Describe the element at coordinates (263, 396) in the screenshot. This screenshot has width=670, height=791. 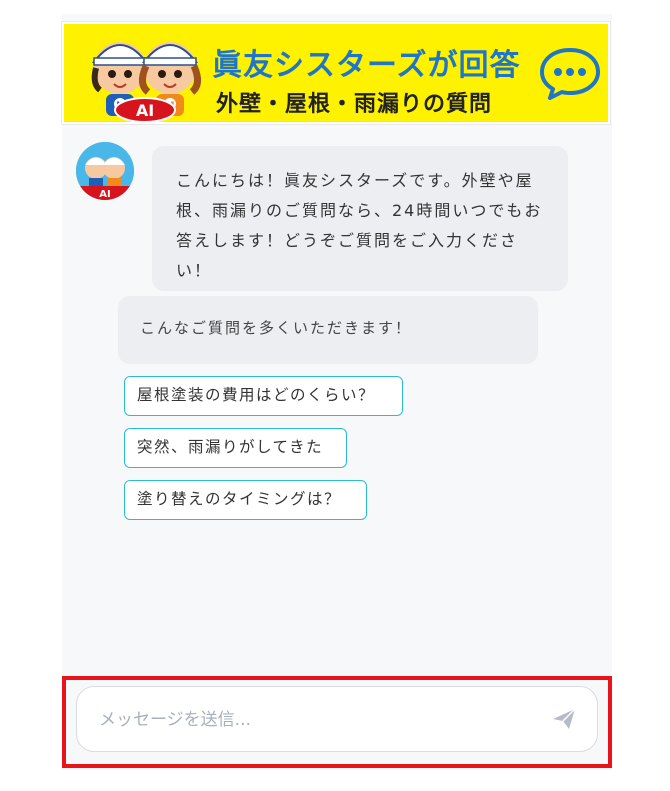
I see `suggestion-chip-roof-cost: 屋根塗装の費用はどのくらい？` at that location.